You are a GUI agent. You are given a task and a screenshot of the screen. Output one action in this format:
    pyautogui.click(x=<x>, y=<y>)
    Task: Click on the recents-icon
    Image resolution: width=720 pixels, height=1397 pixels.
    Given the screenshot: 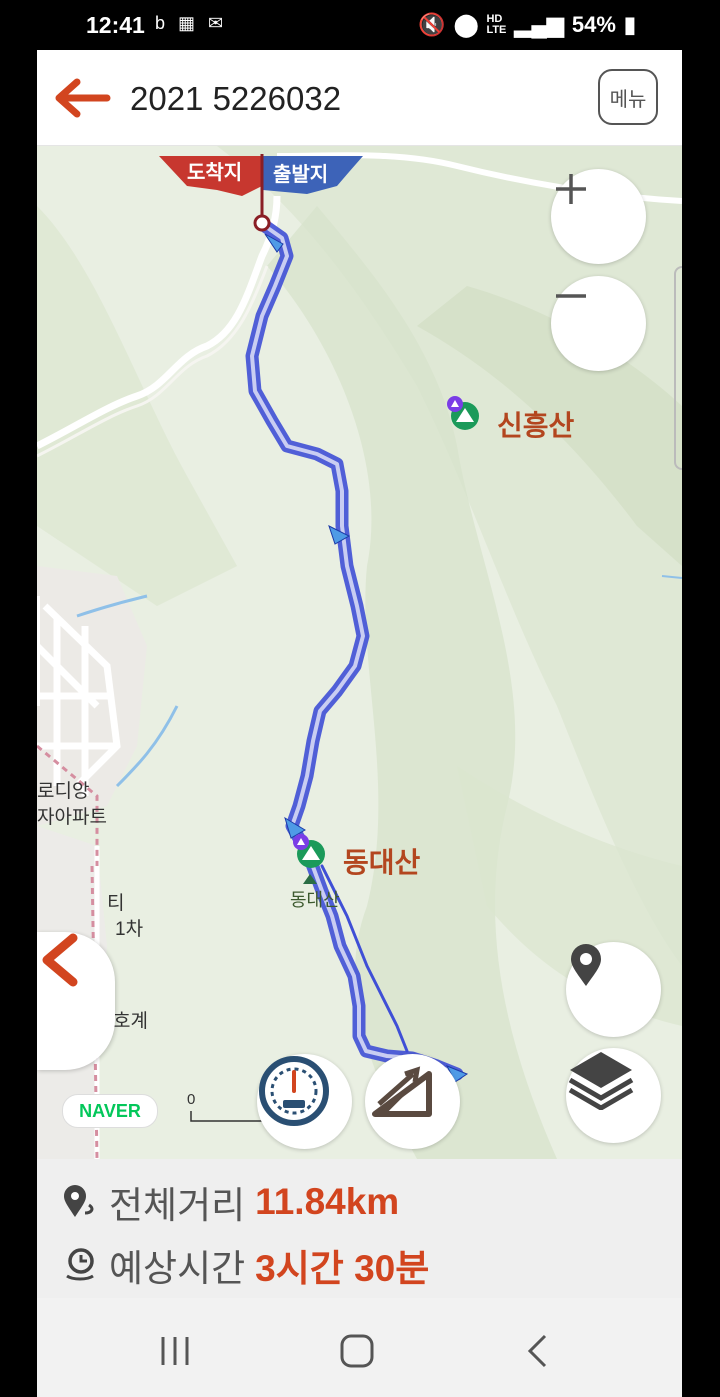 What is the action you would take?
    pyautogui.click(x=175, y=1351)
    